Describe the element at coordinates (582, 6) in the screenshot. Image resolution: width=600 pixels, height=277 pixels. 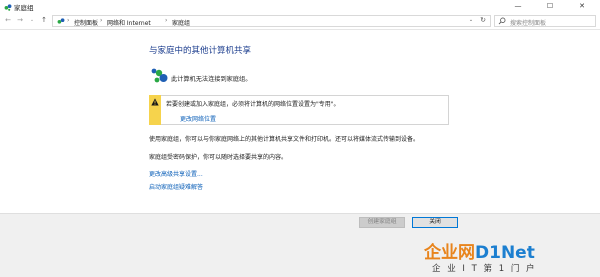
I see `close-window-button: ✕` at that location.